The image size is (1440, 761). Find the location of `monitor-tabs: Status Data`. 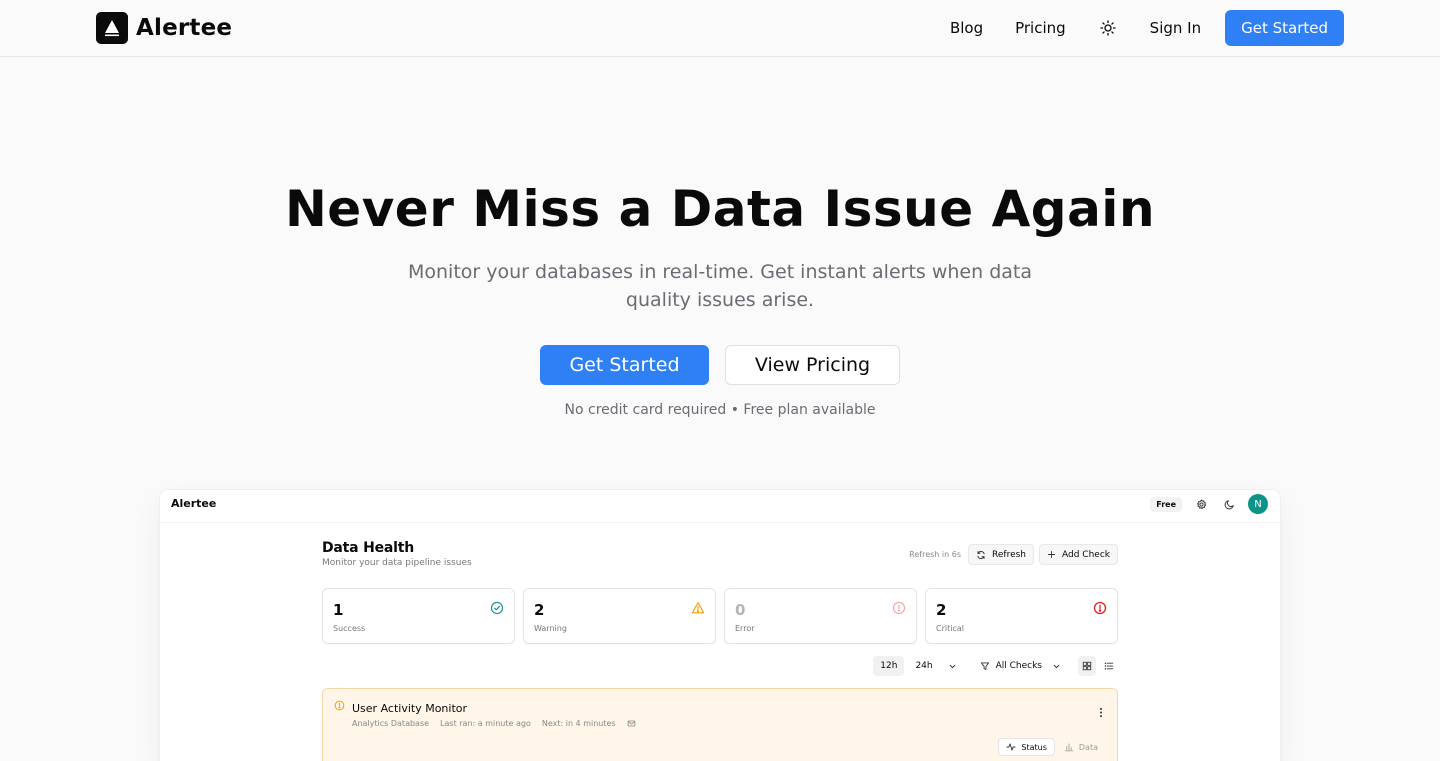

monitor-tabs: Status Data is located at coordinates (1051, 747).